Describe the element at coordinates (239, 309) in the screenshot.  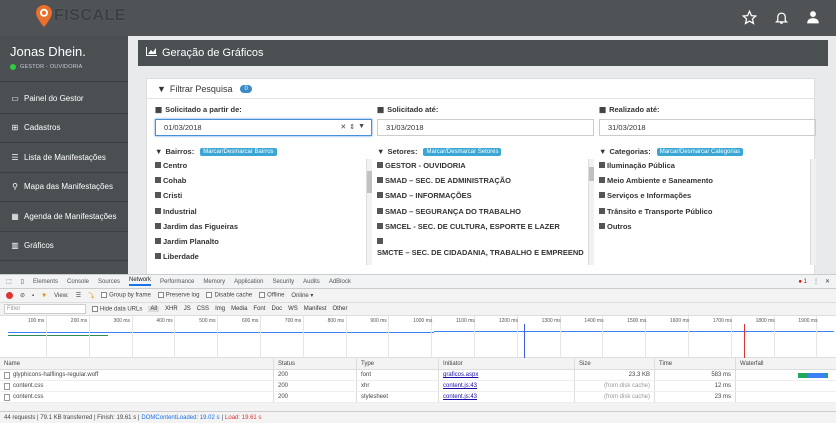
I see `type-filter-media: Media` at that location.